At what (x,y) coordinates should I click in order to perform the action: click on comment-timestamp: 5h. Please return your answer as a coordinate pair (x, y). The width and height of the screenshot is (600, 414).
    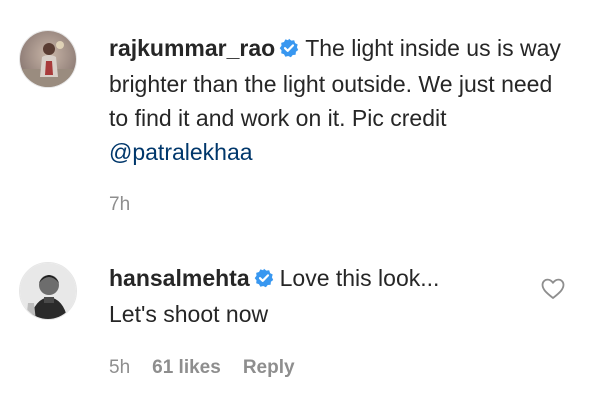
    Looking at the image, I should click on (119, 367).